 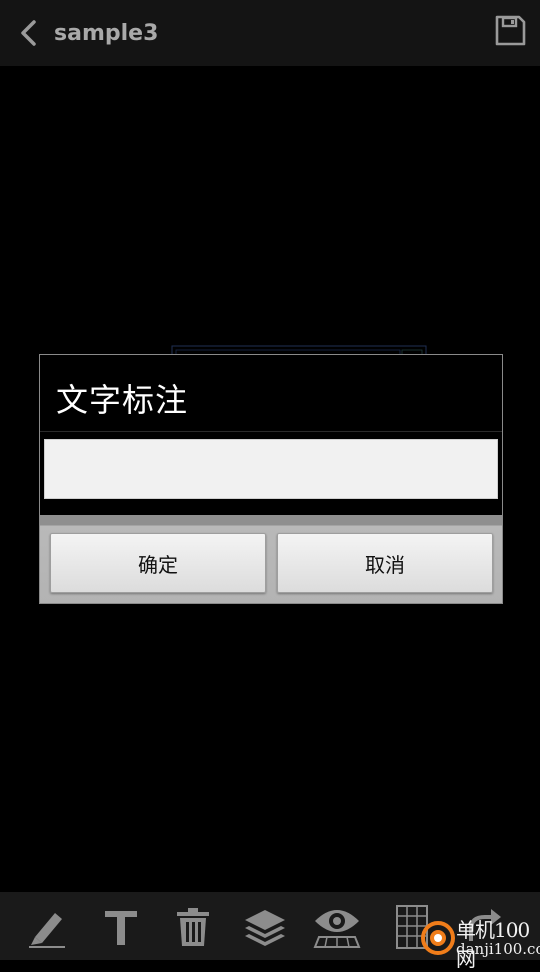 I want to click on text-icon, so click(x=121, y=928).